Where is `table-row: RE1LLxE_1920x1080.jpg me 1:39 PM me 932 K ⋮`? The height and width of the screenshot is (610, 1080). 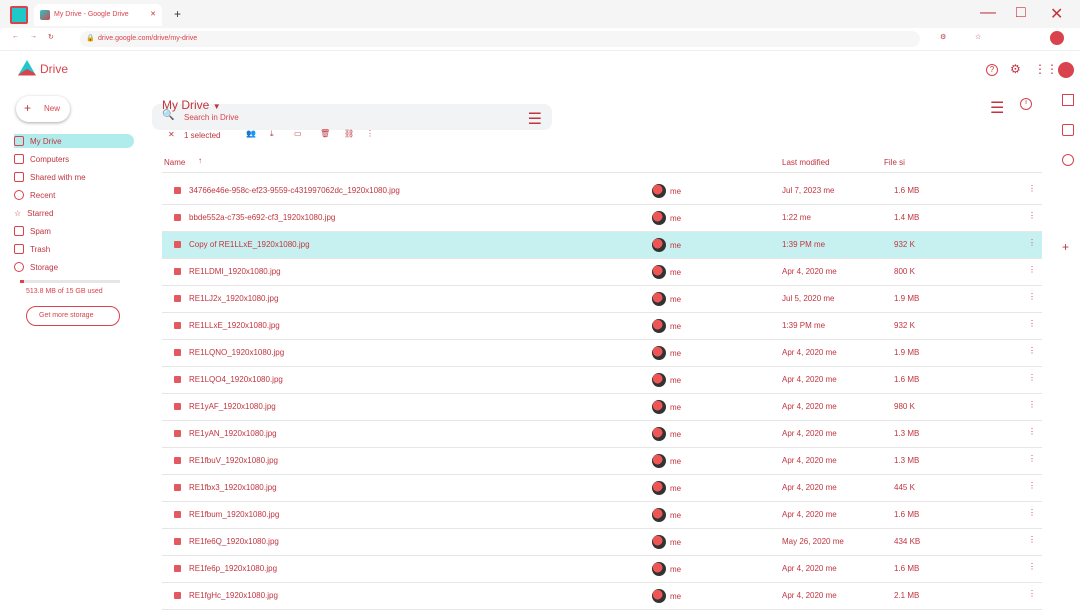 table-row: RE1LLxE_1920x1080.jpg me 1:39 PM me 932 K ⋮ is located at coordinates (602, 326).